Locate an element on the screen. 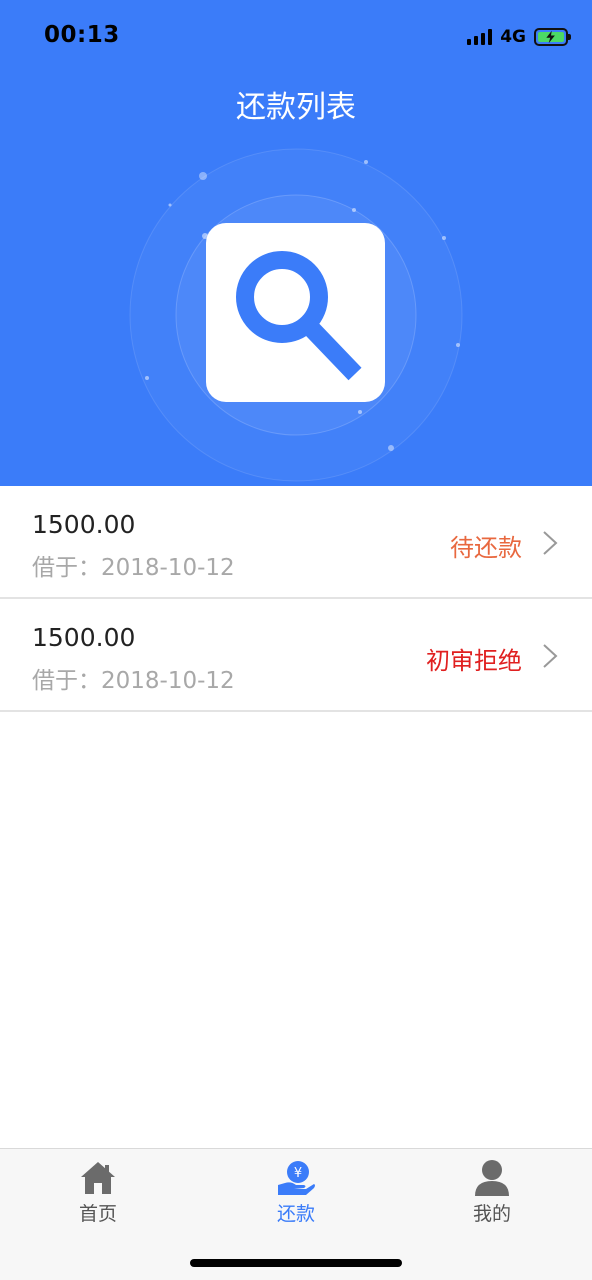 The image size is (592, 1280). status-time: 00:13 is located at coordinates (82, 35).